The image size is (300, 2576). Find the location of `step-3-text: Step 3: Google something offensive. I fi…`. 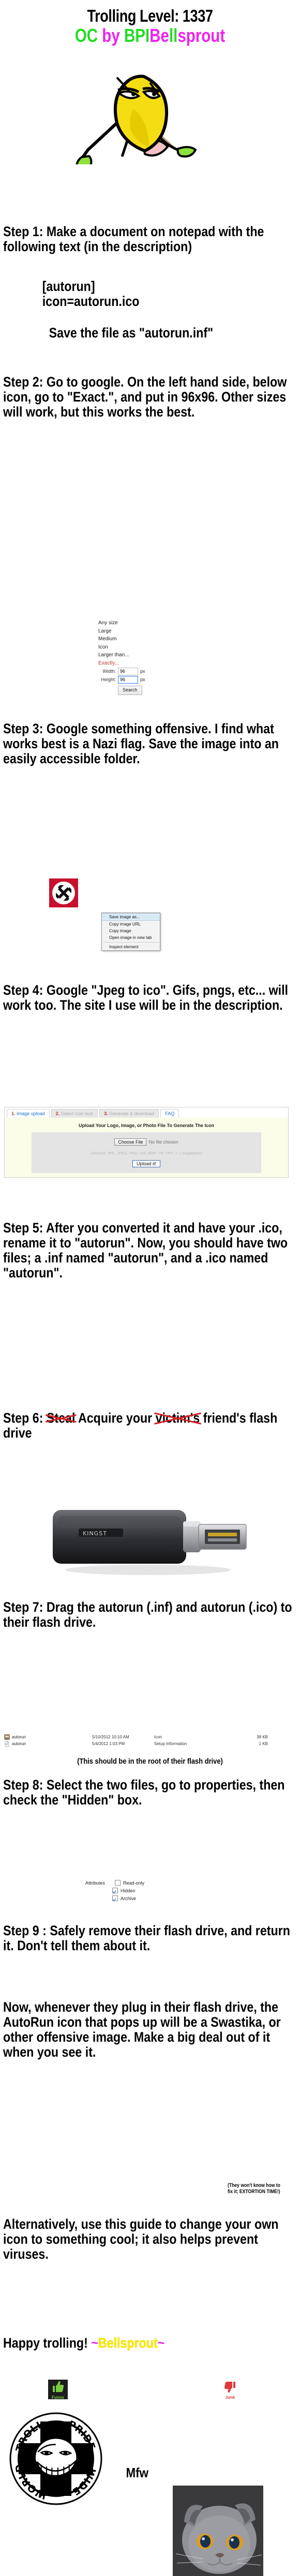

step-3-text: Step 3: Google something offensive. I fi… is located at coordinates (141, 744).